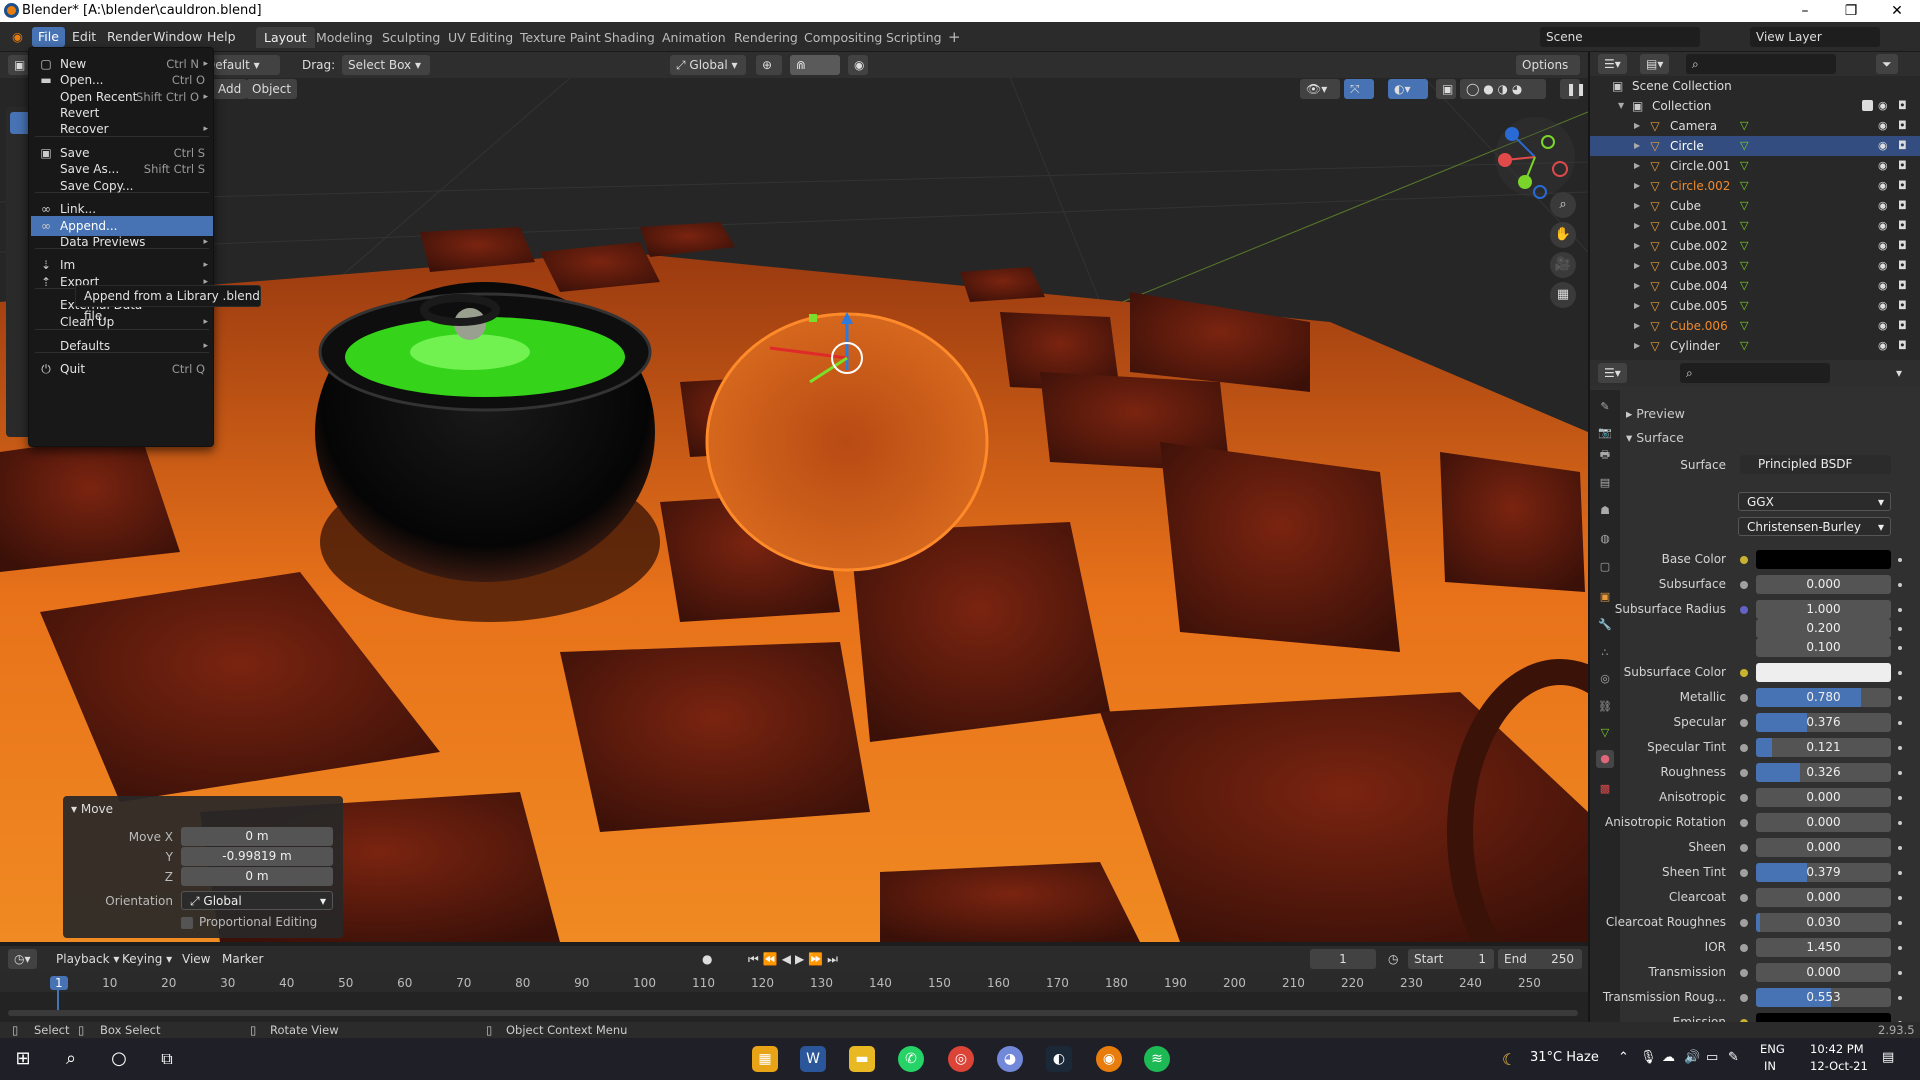  What do you see at coordinates (1503, 89) in the screenshot?
I see `shading-modes: ◯ ● ◑ ◕` at bounding box center [1503, 89].